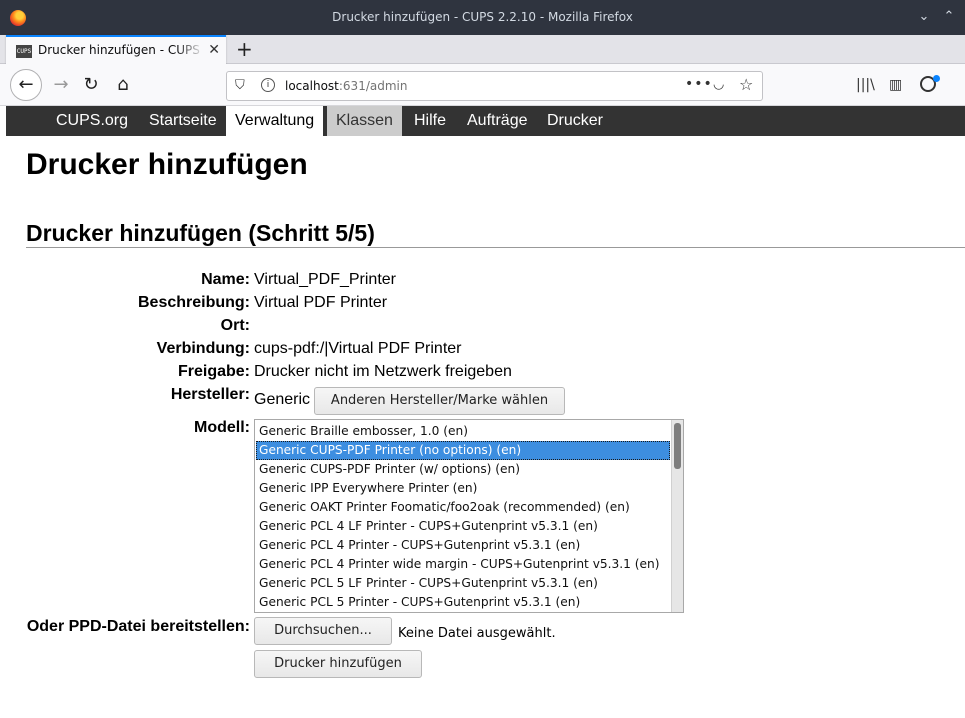  I want to click on connection-value: cups-pdf:/|Virtual PDF Printer, so click(358, 348).